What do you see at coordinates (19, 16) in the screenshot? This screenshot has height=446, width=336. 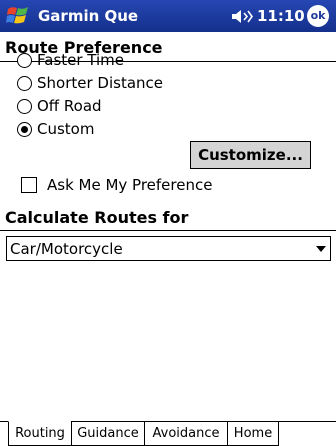 I see `windows-start-icon` at bounding box center [19, 16].